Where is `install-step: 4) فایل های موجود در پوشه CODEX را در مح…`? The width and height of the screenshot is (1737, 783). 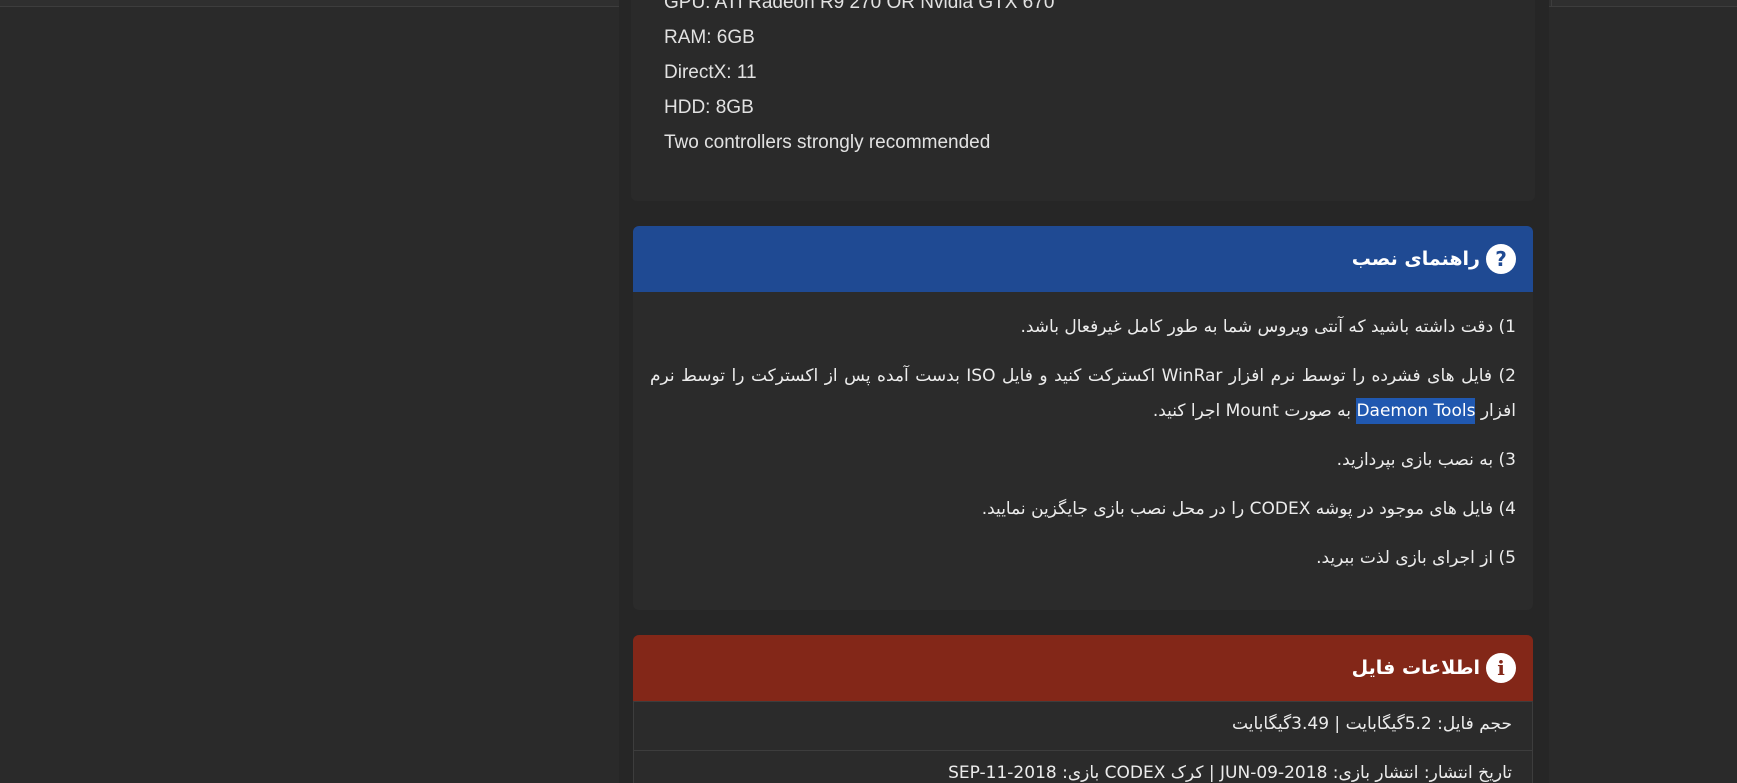
install-step: 4) فایل های موجود در پوشه CODEX را در مح… is located at coordinates (1248, 509).